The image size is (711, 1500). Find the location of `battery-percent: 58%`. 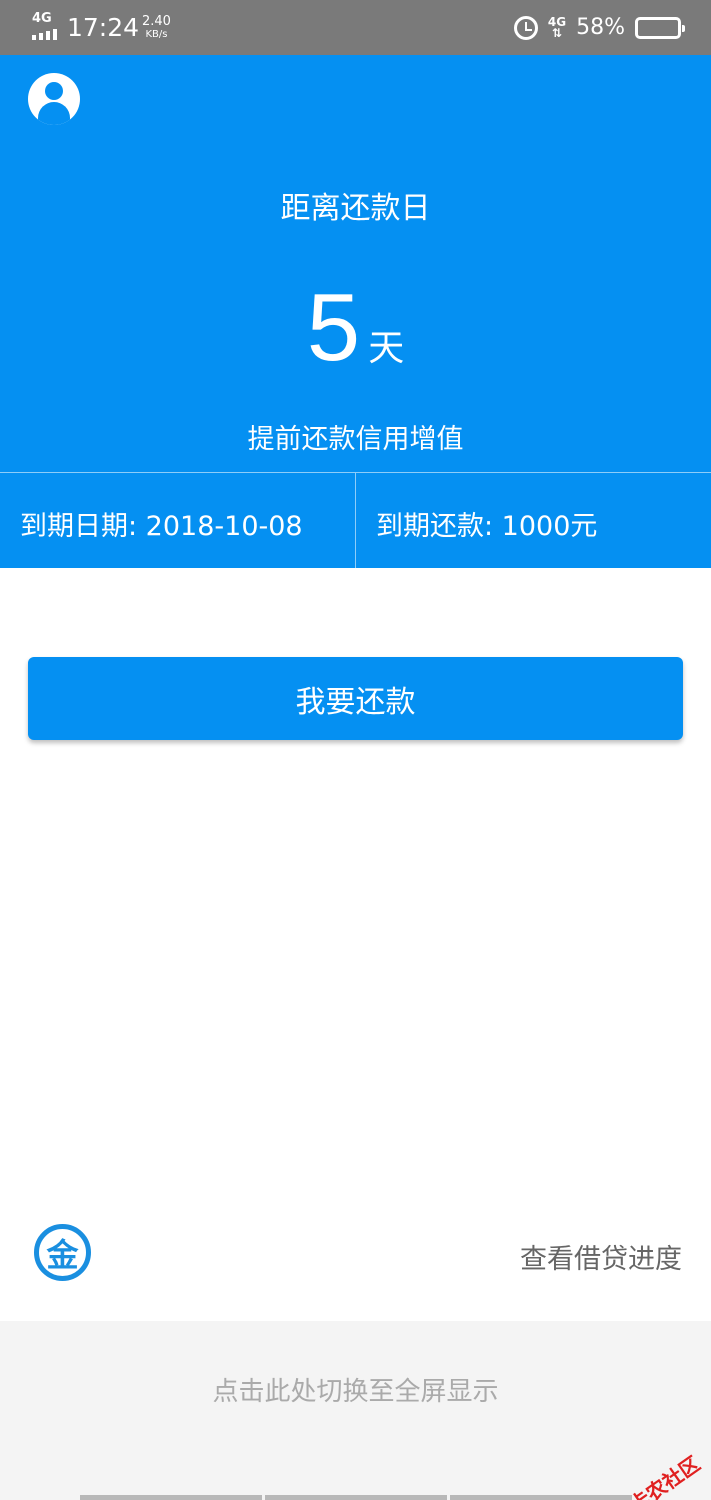

battery-percent: 58% is located at coordinates (600, 27).